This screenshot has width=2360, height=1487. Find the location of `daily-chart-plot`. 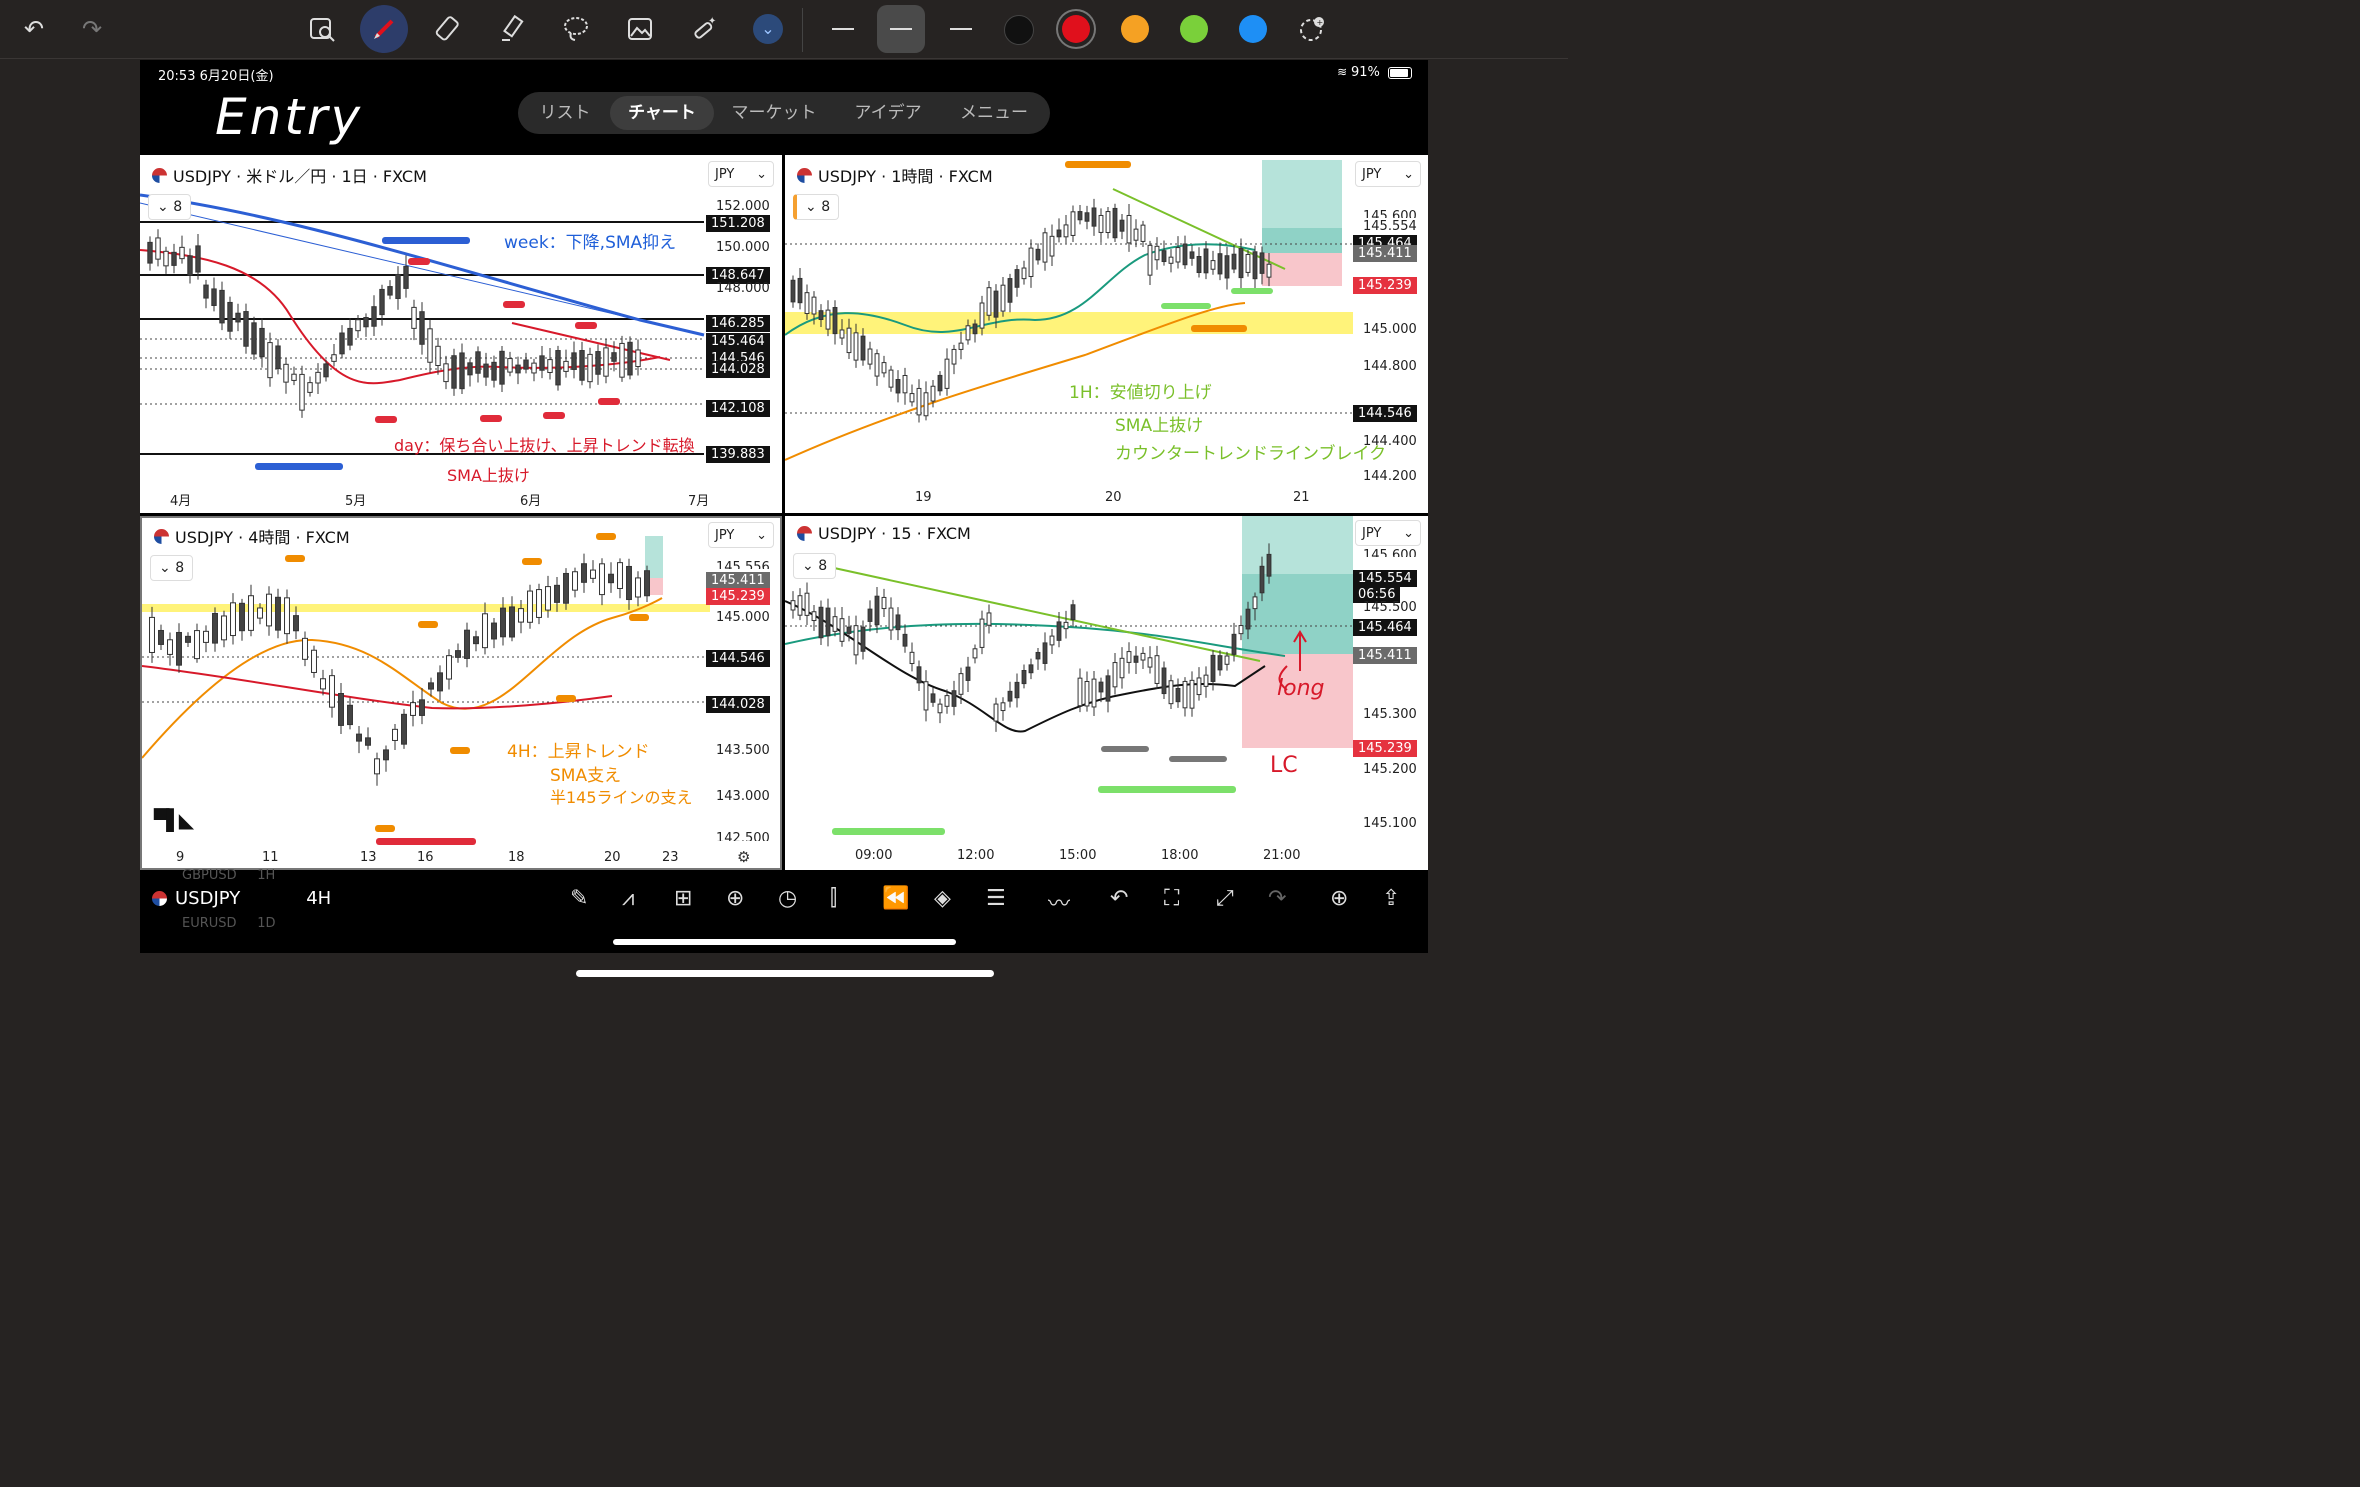

daily-chart-plot is located at coordinates (461, 334).